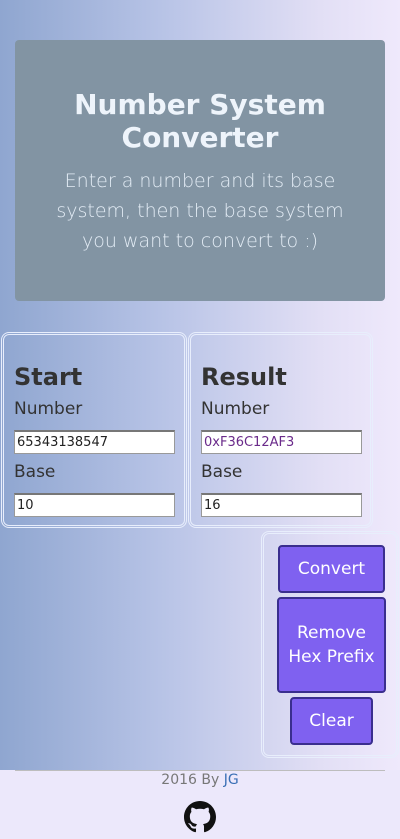 This screenshot has height=839, width=400. Describe the element at coordinates (281, 505) in the screenshot. I see `result-base-input` at that location.